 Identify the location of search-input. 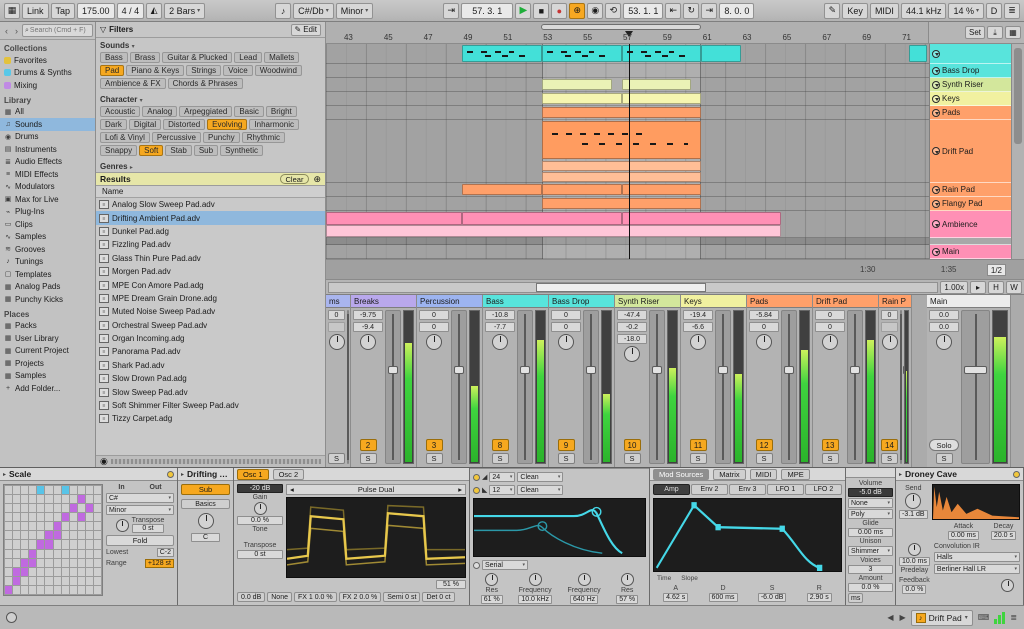
(59, 30).